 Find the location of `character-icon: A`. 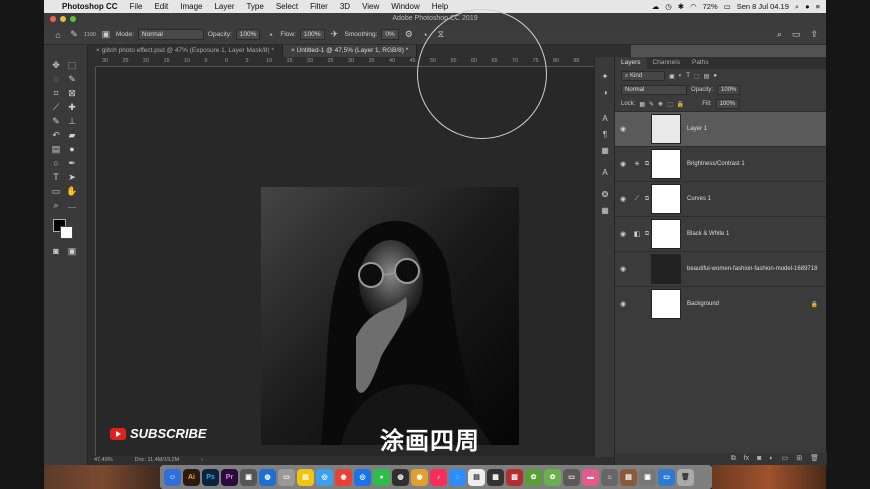

character-icon: A is located at coordinates (605, 119).